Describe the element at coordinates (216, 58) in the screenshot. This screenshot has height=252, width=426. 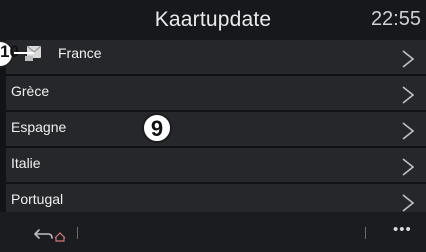
I see `list-item-france: France` at that location.